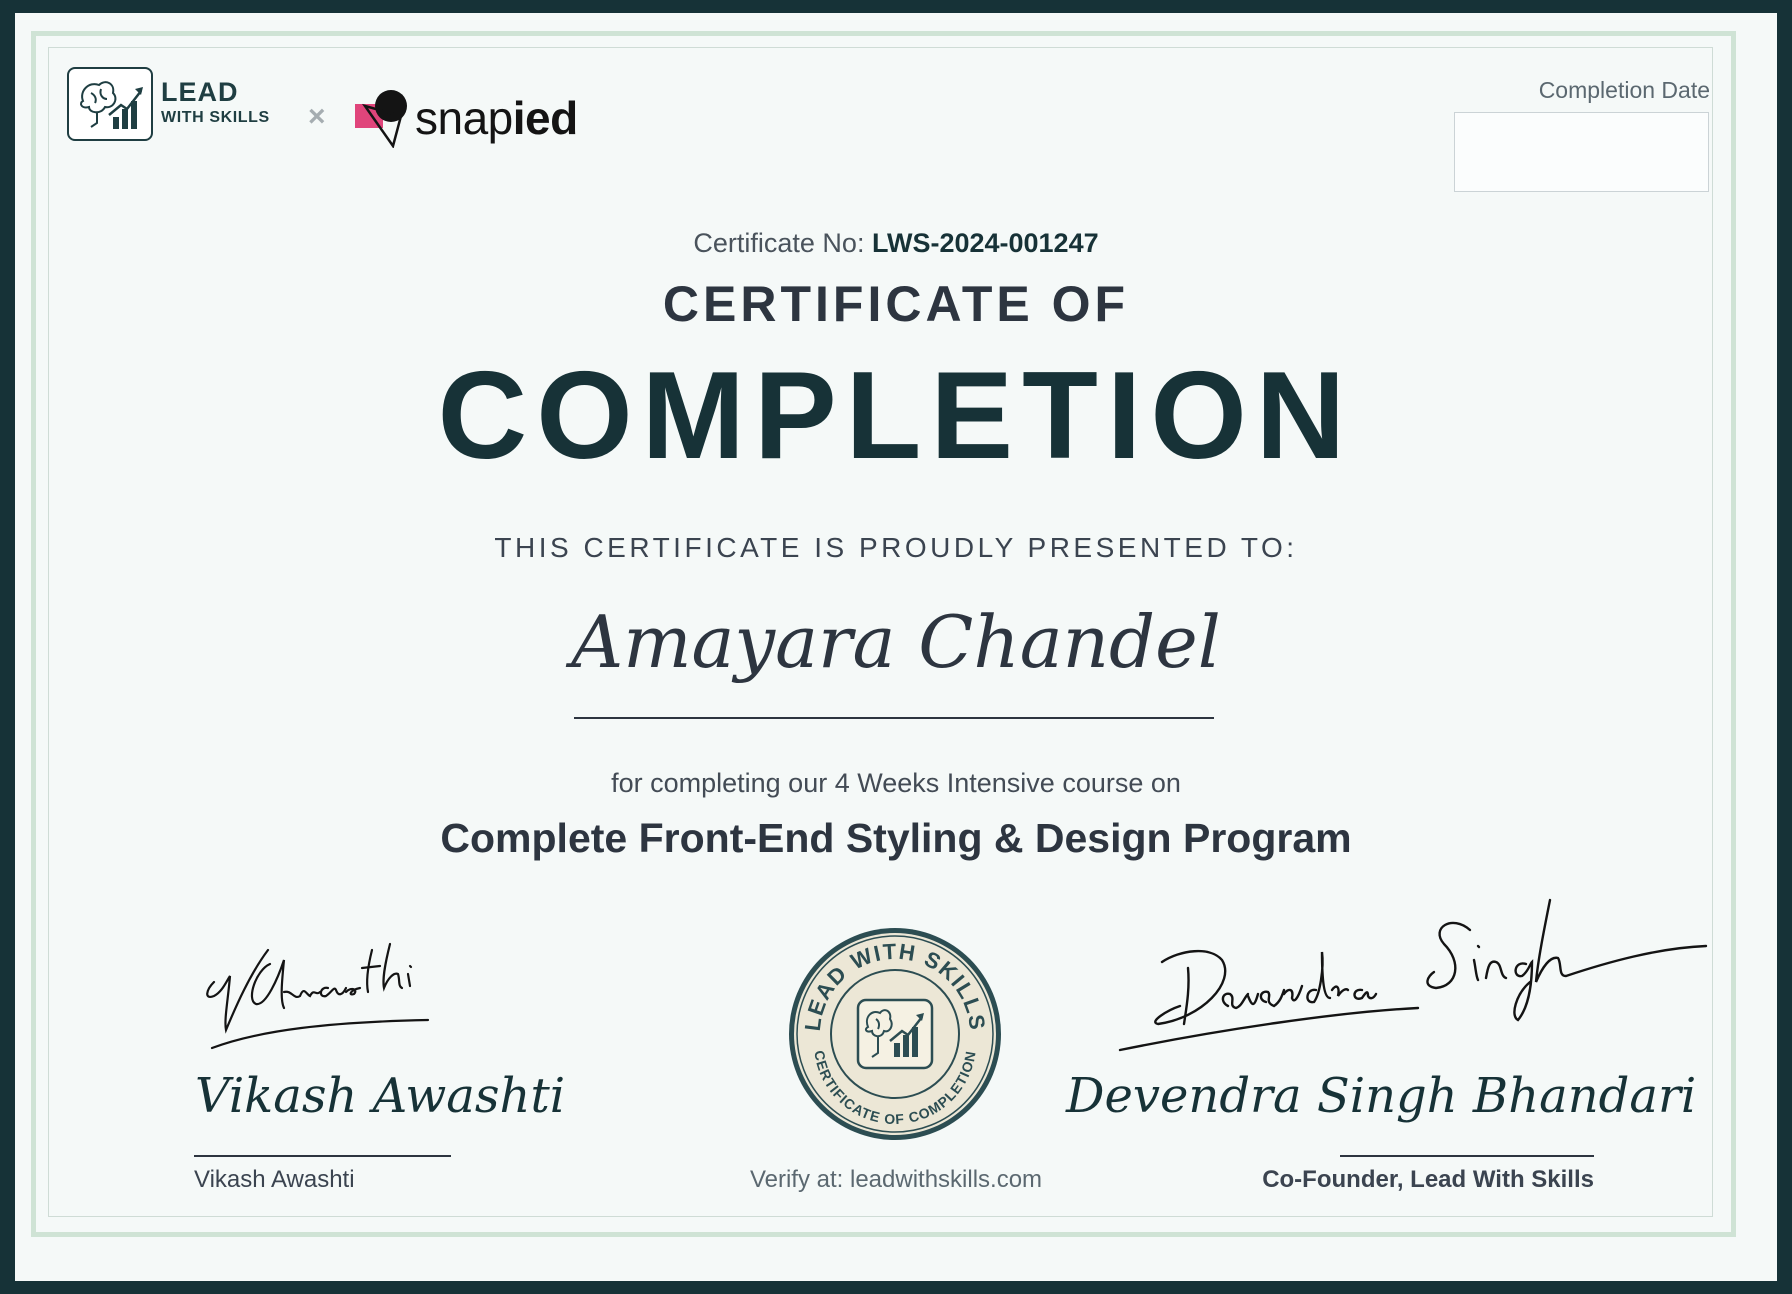  I want to click on logo-line-lead: LEAD, so click(200, 92).